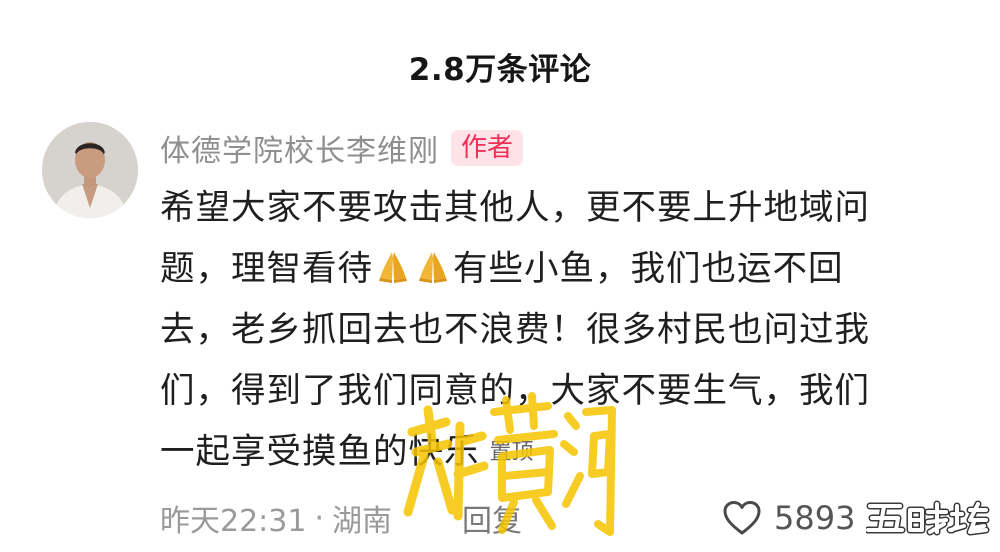 The height and width of the screenshot is (552, 1000). Describe the element at coordinates (266, 269) in the screenshot. I see `comment-line-text: 题，理智看待` at that location.